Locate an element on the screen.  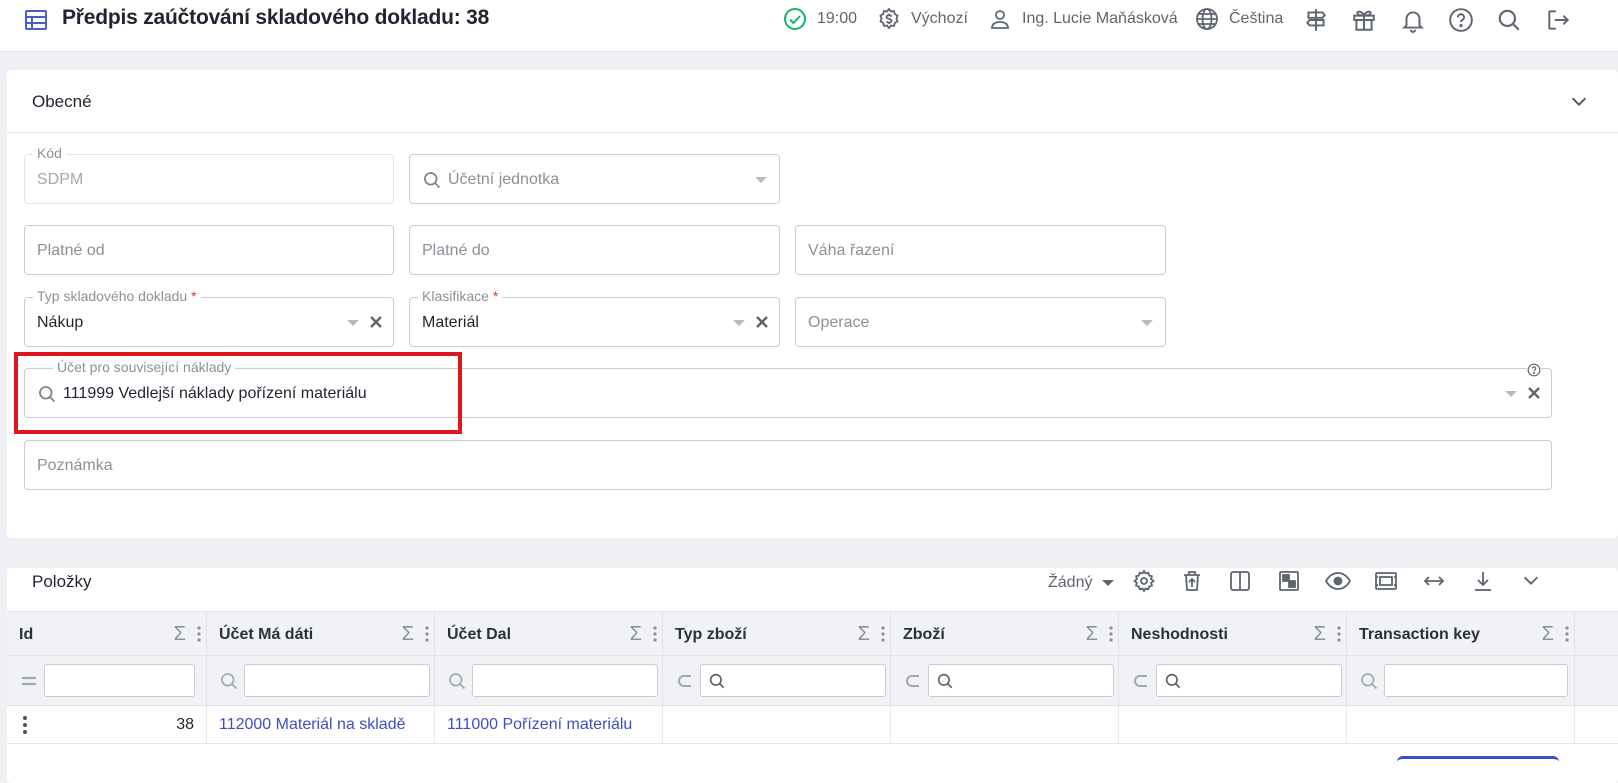
trash-restore-icon is located at coordinates (1192, 581).